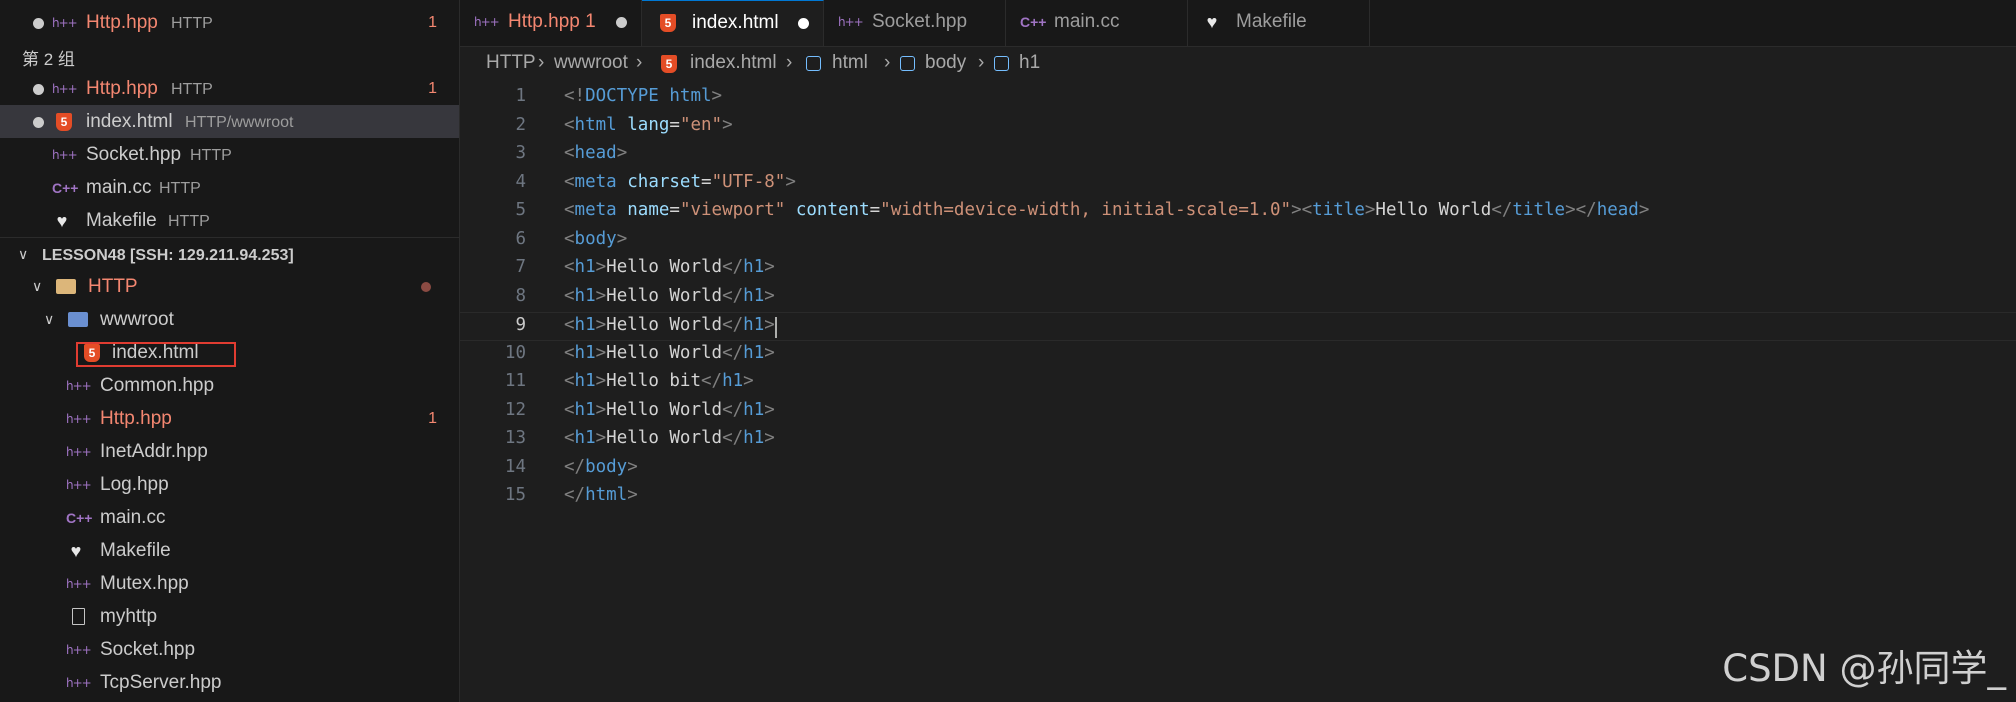 This screenshot has width=2016, height=702. I want to click on unsaved-dot-icon, so click(803, 23).